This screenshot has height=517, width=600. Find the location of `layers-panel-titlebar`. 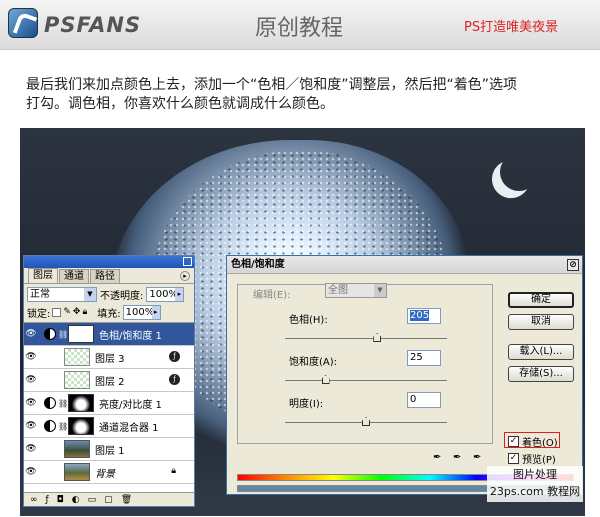

layers-panel-titlebar is located at coordinates (109, 262).